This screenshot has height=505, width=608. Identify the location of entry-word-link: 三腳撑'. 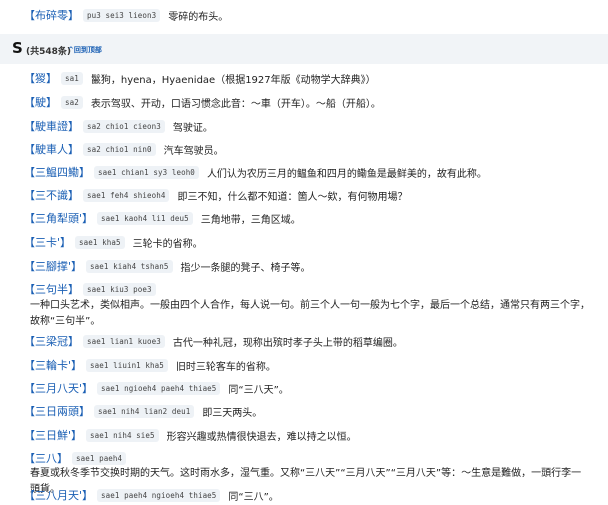
(53, 266).